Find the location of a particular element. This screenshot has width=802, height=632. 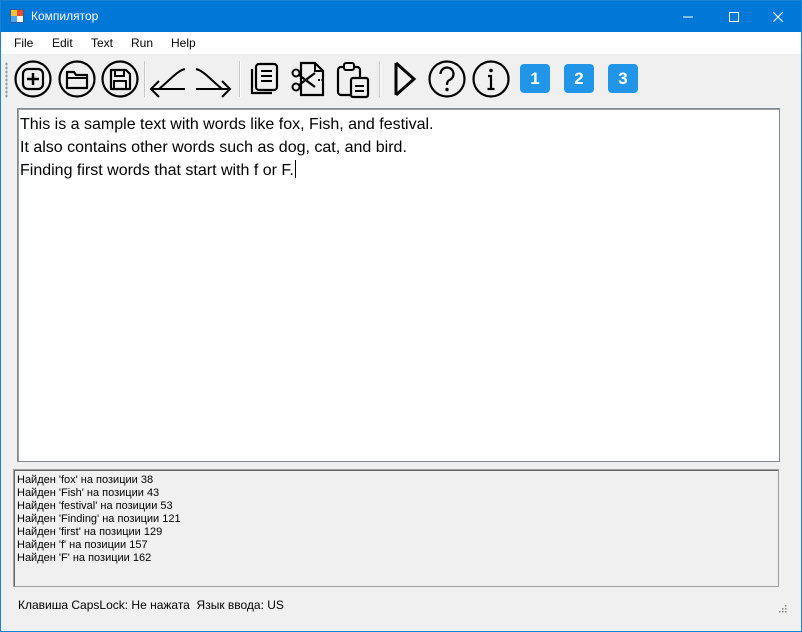

close-button is located at coordinates (778, 16).